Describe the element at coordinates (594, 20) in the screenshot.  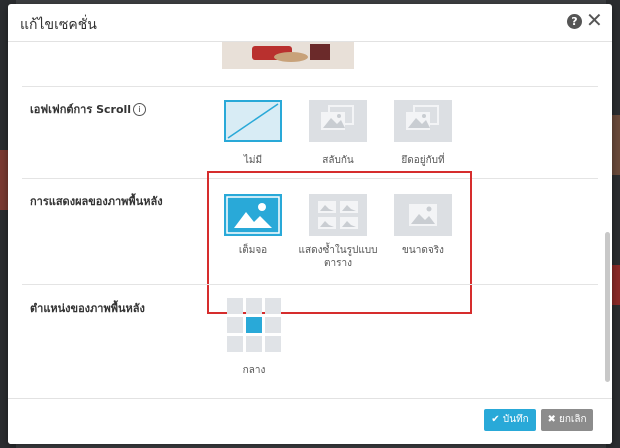
I see `close-icon: ✕` at that location.